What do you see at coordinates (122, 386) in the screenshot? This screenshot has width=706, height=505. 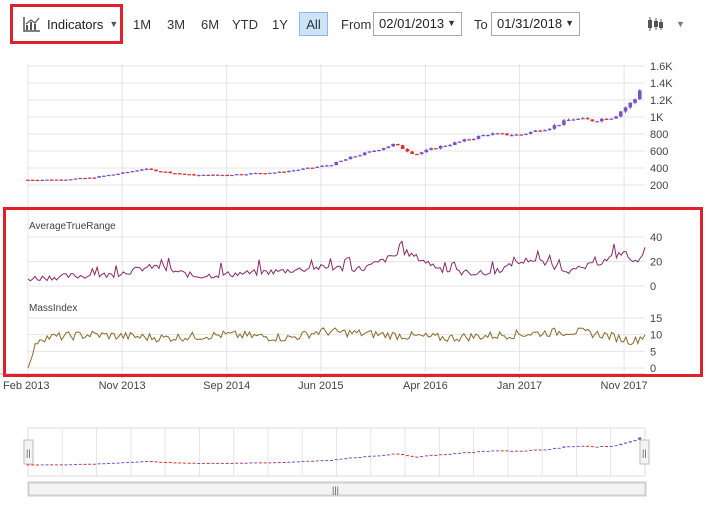 I see `x-tick-label: Nov 2013` at bounding box center [122, 386].